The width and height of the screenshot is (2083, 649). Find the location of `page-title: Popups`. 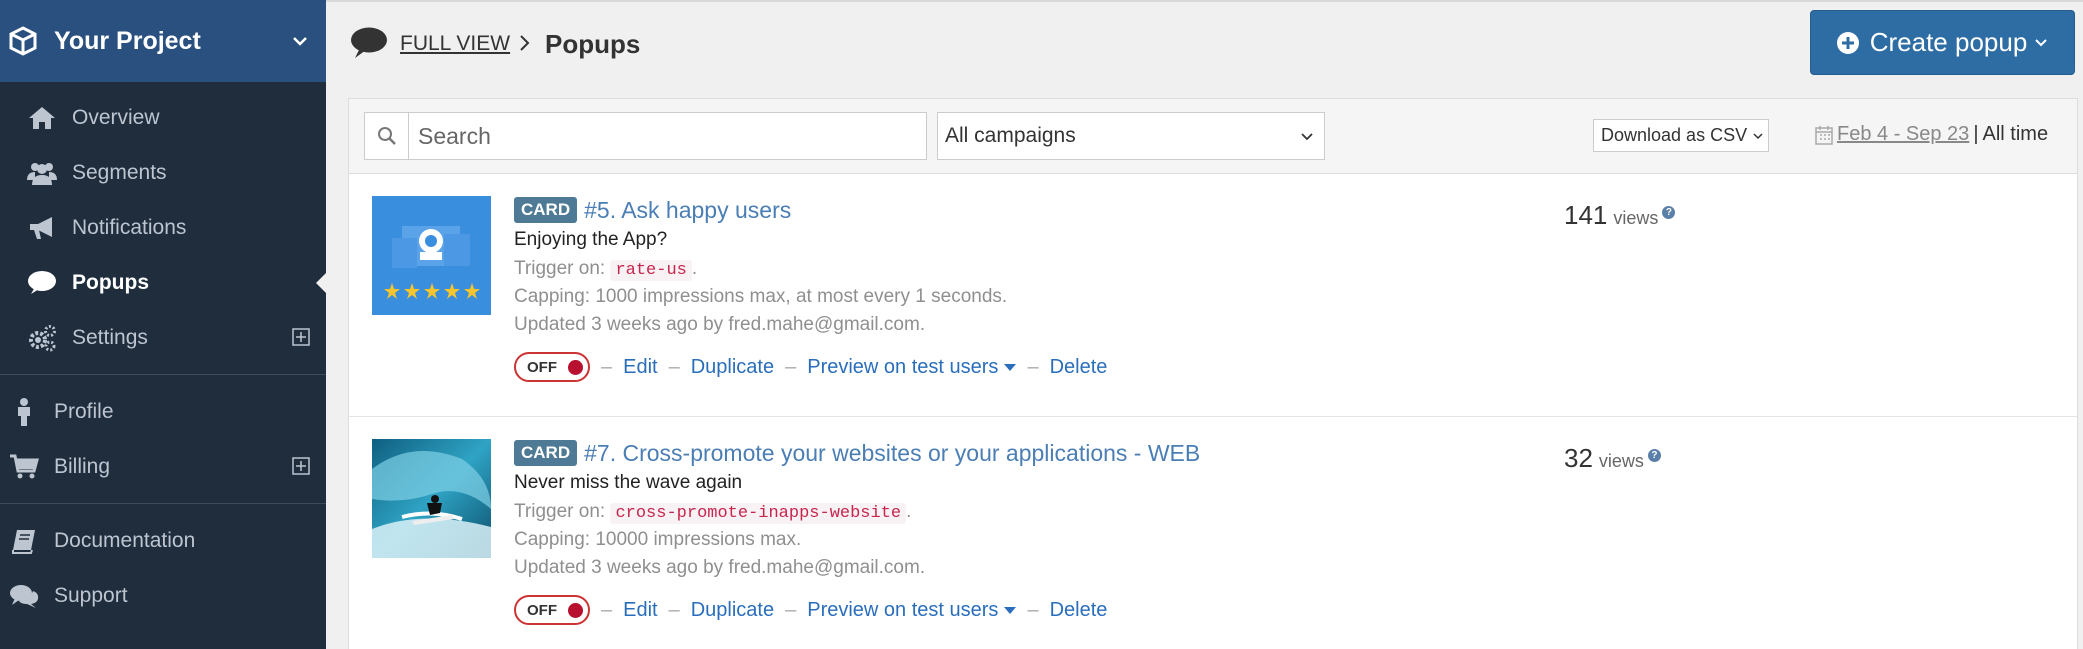

page-title: Popups is located at coordinates (593, 44).